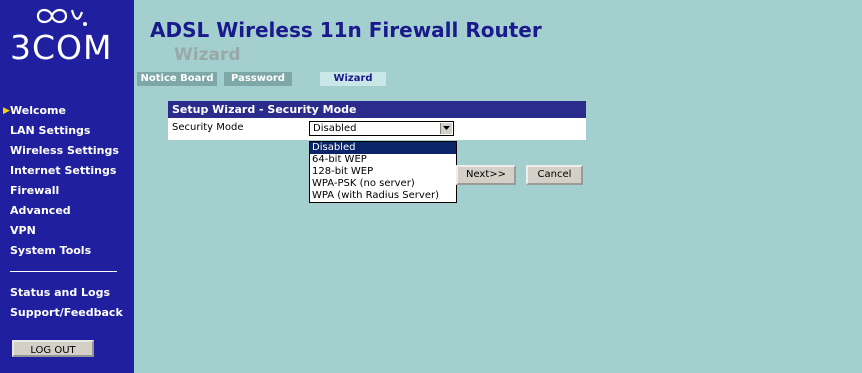  I want to click on sidebar-item-system-tools: System Tools, so click(50, 251).